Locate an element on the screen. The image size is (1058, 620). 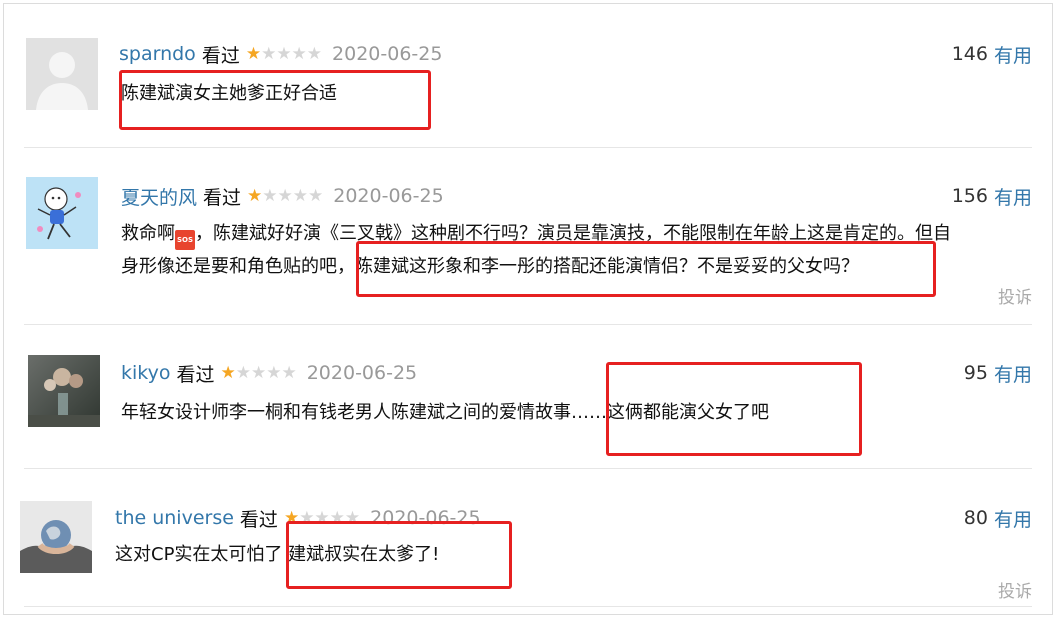
vote-area: 95 有用 is located at coordinates (998, 373).